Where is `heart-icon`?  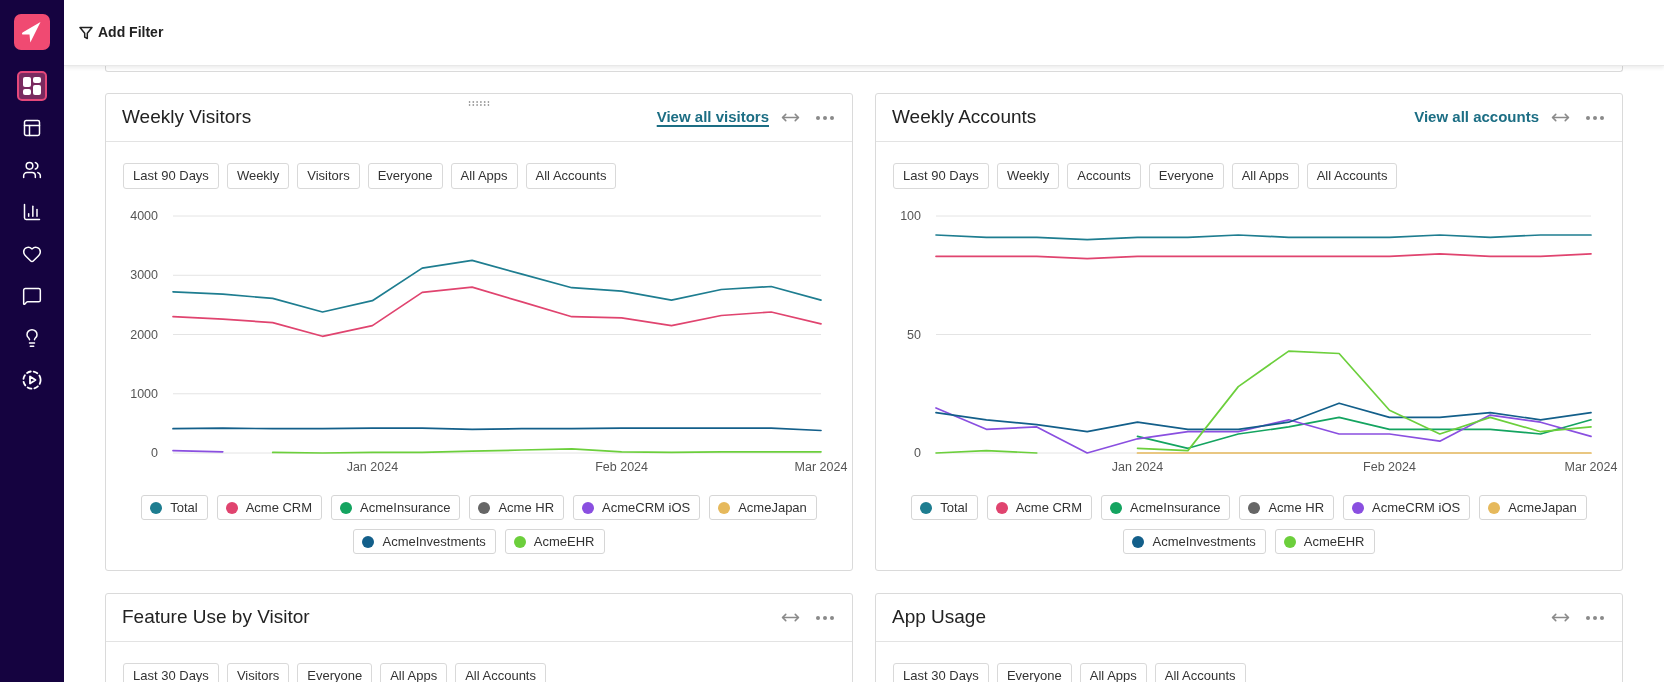
heart-icon is located at coordinates (32, 254).